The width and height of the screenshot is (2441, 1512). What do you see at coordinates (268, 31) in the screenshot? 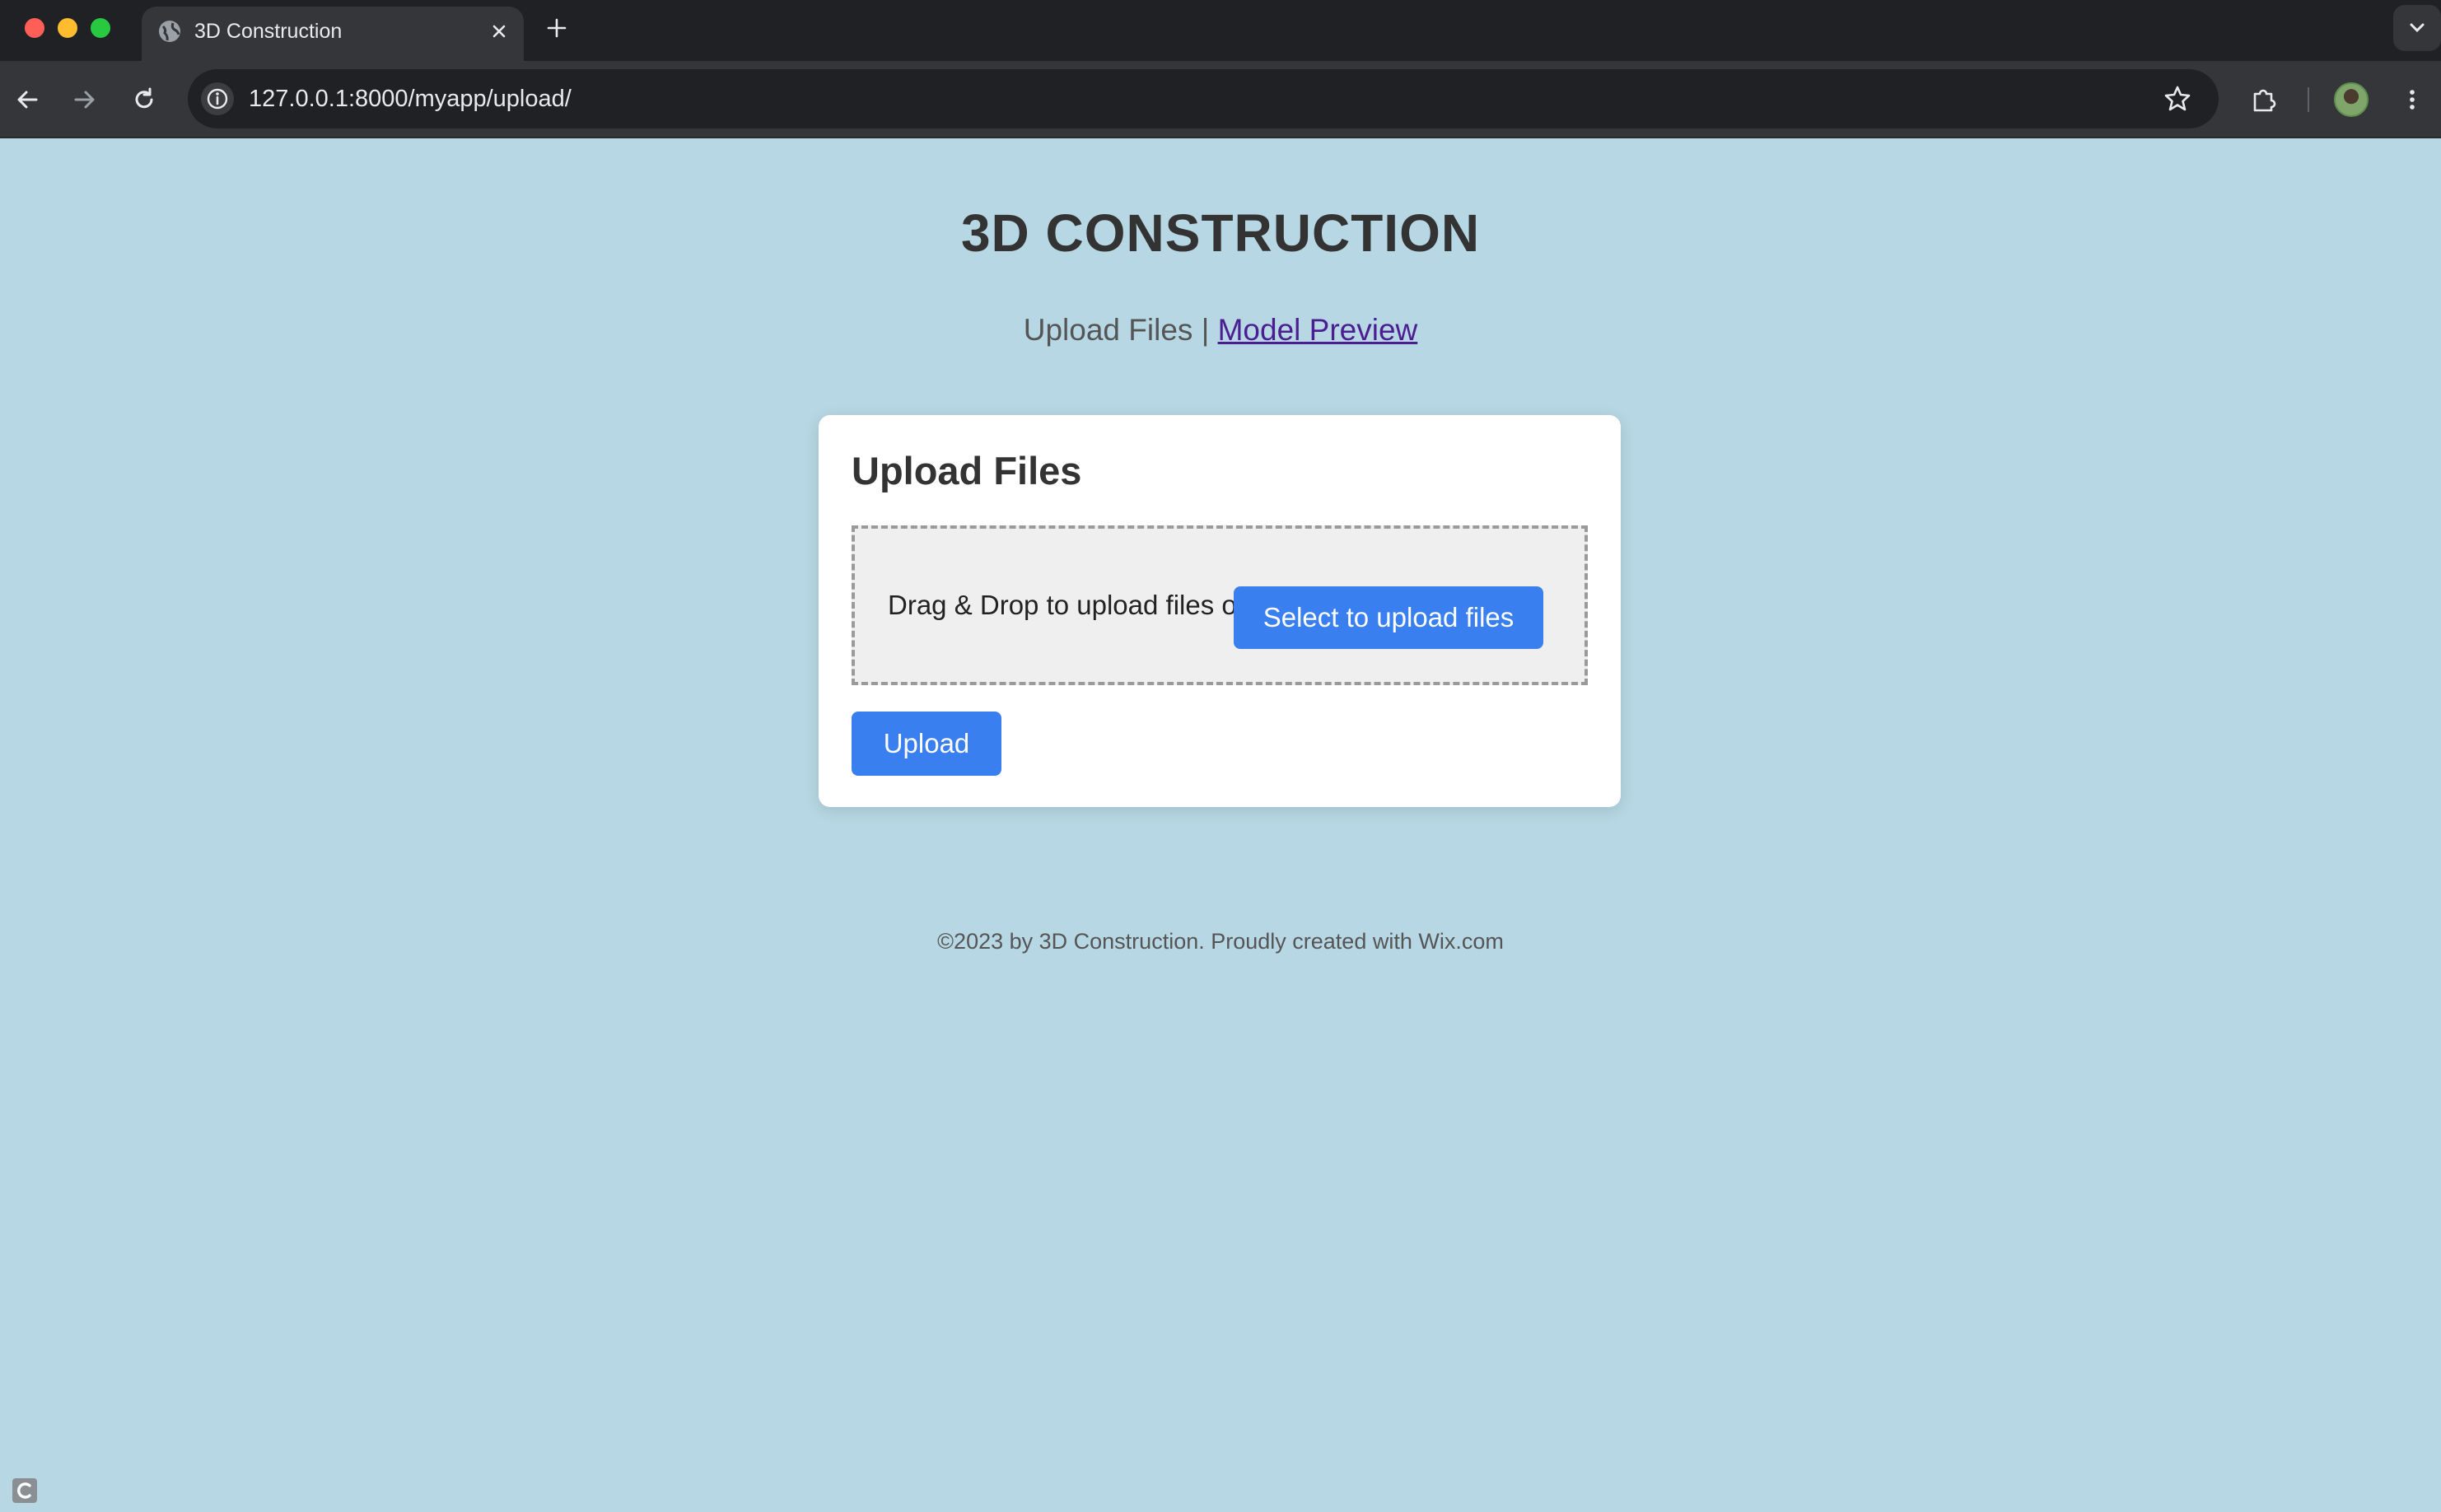
I see `tab-title: 3D Construction` at bounding box center [268, 31].